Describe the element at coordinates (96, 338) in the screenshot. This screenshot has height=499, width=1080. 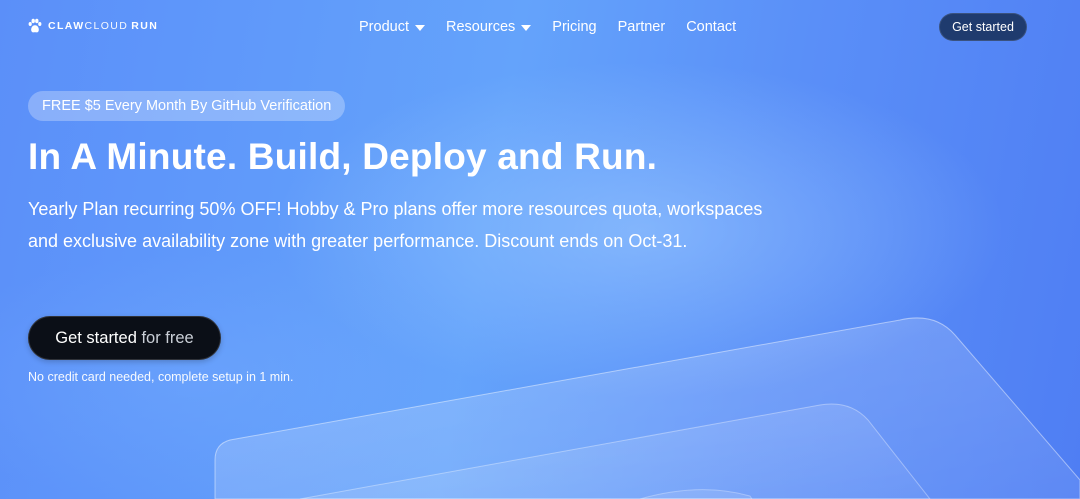
I see `cta-main-text: Get started` at that location.